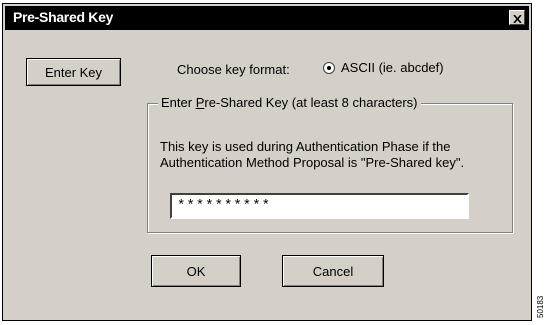  I want to click on dialog-title: Pre-Shared Key, so click(63, 17).